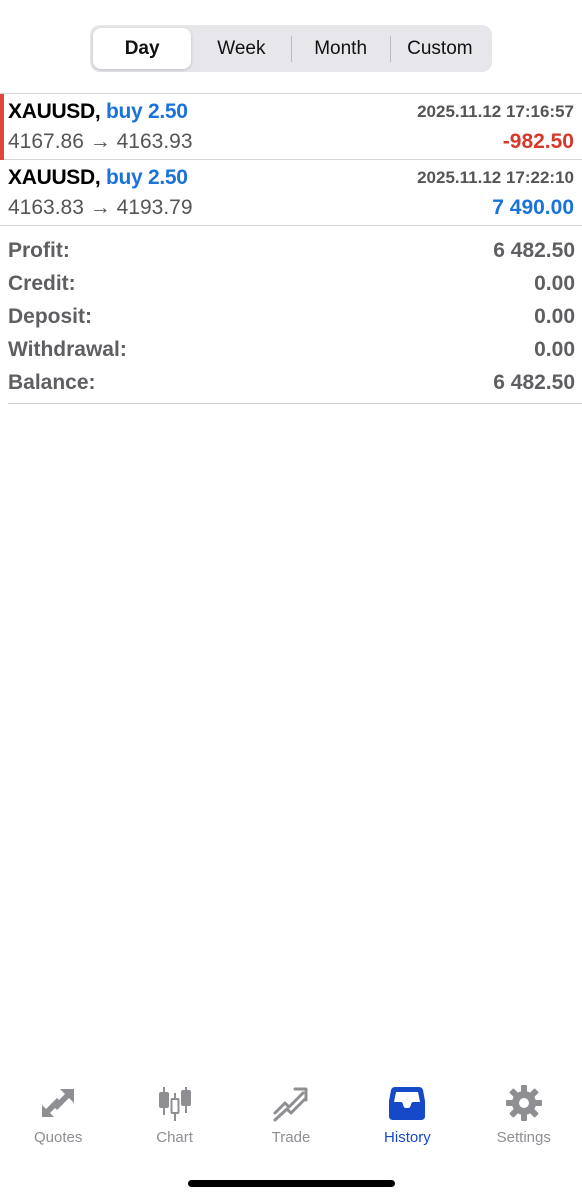 This screenshot has height=1199, width=582. What do you see at coordinates (58, 1137) in the screenshot?
I see `tab-label: Quotes` at bounding box center [58, 1137].